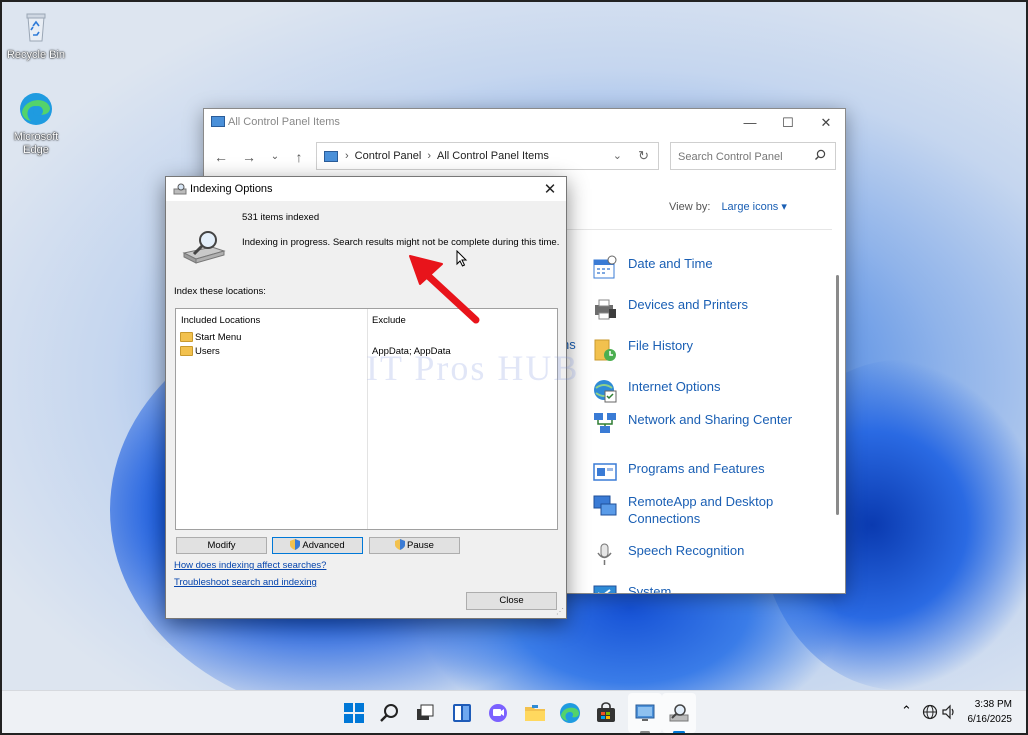  What do you see at coordinates (788, 123) in the screenshot?
I see `maximize-button: ☐` at bounding box center [788, 123].